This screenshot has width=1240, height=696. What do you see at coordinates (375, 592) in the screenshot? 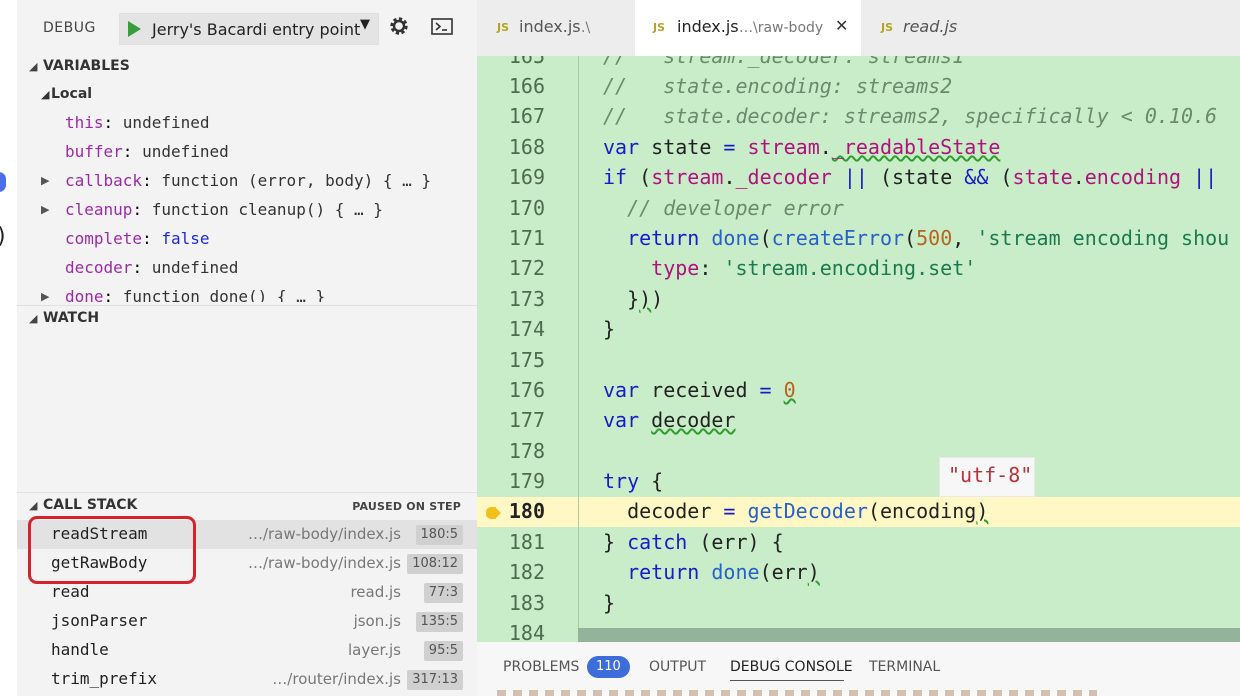
I see `frame-path: read.js` at bounding box center [375, 592].